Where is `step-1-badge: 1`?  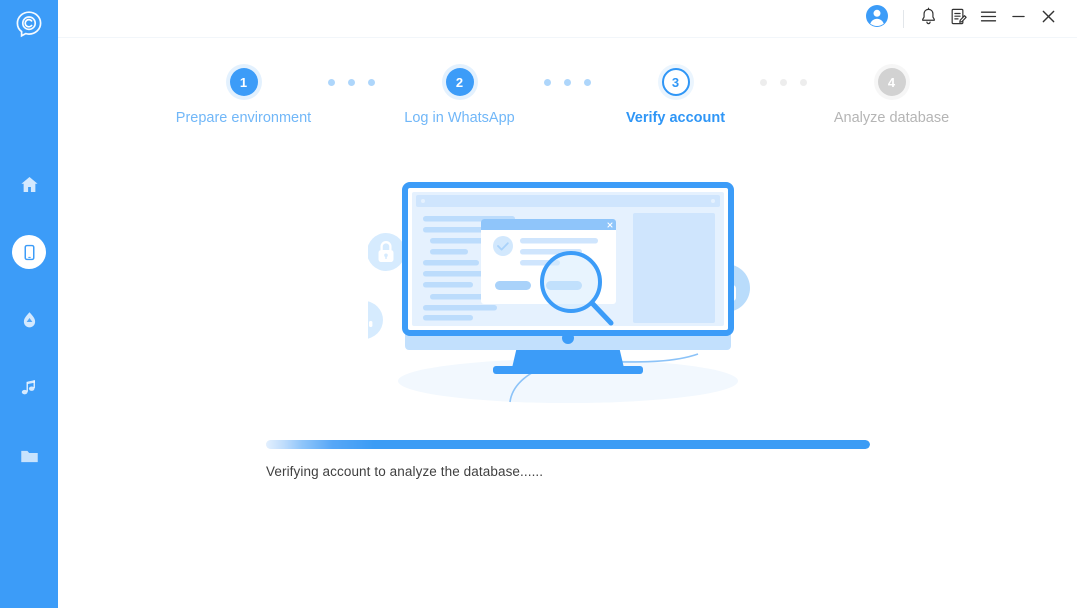 step-1-badge: 1 is located at coordinates (243, 82).